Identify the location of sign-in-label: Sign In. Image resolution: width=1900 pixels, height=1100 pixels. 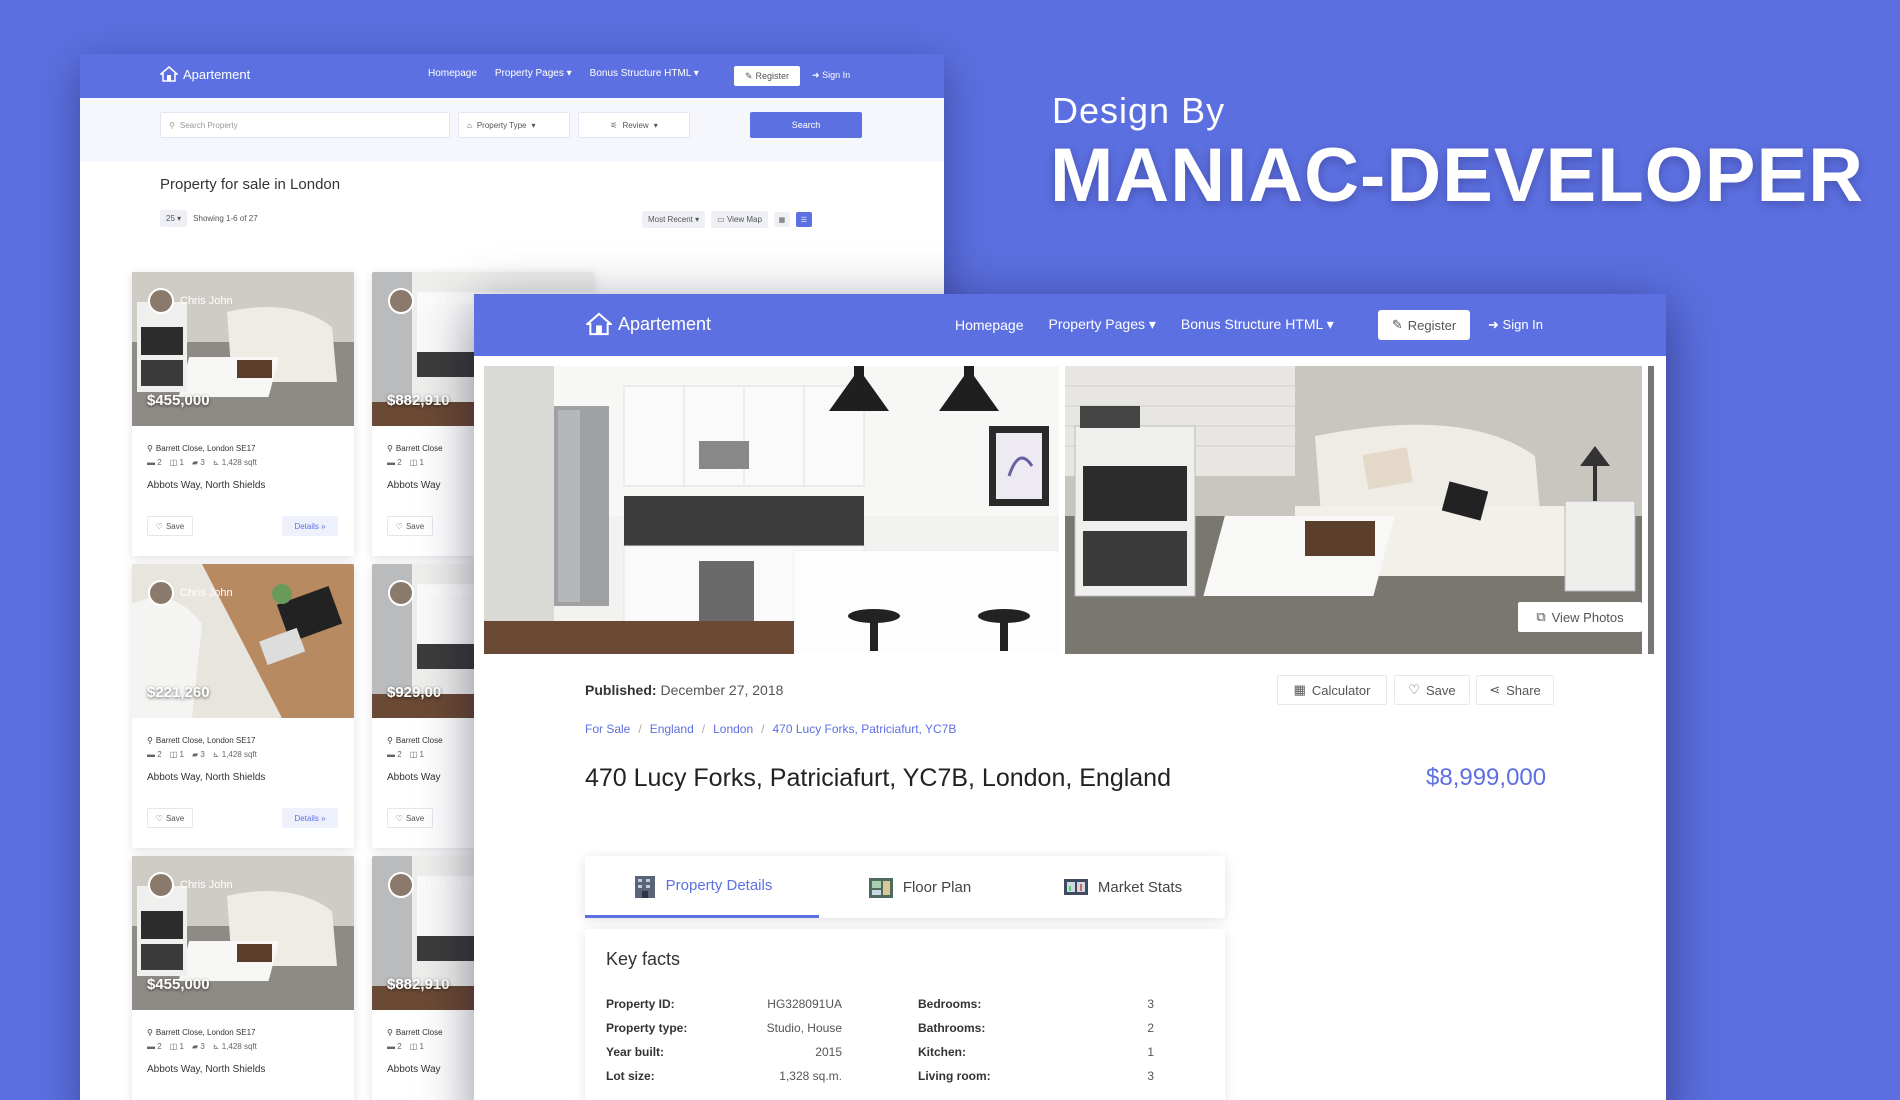
(1523, 324).